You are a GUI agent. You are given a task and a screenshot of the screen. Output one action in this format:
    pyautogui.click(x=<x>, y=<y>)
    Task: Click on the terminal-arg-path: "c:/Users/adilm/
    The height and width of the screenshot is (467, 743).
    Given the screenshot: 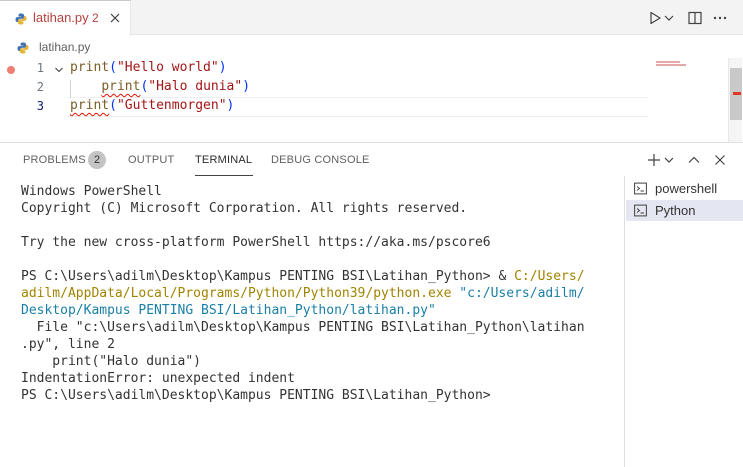 What is the action you would take?
    pyautogui.click(x=522, y=293)
    